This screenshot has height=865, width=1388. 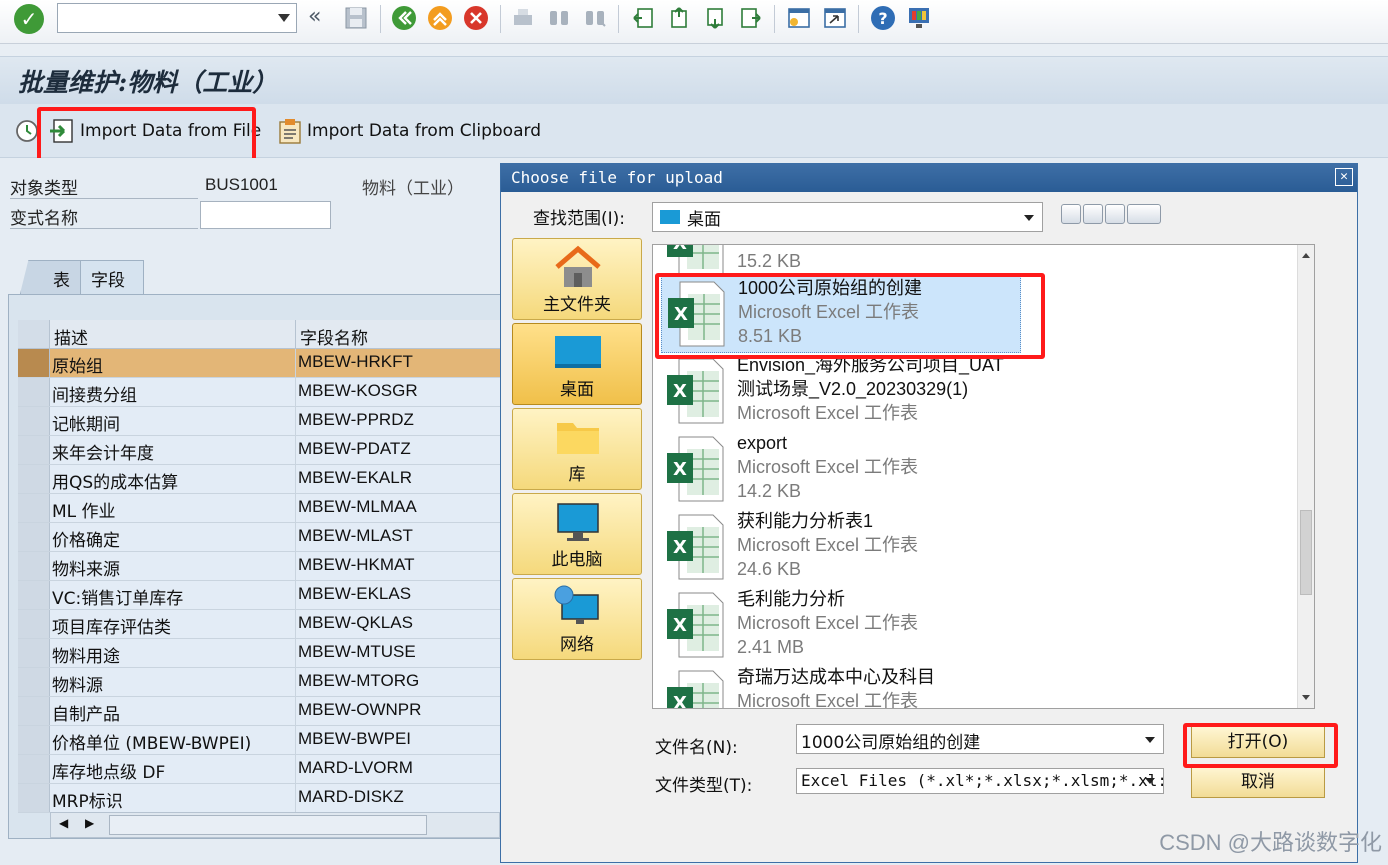 What do you see at coordinates (1305, 476) in the screenshot?
I see `vertical-scrollbar` at bounding box center [1305, 476].